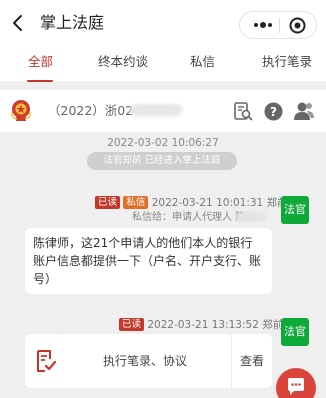 This screenshot has height=398, width=326. Describe the element at coordinates (219, 203) in the screenshot. I see `message-time-sender: 2022-03-21 10:01:31 郑前` at that location.